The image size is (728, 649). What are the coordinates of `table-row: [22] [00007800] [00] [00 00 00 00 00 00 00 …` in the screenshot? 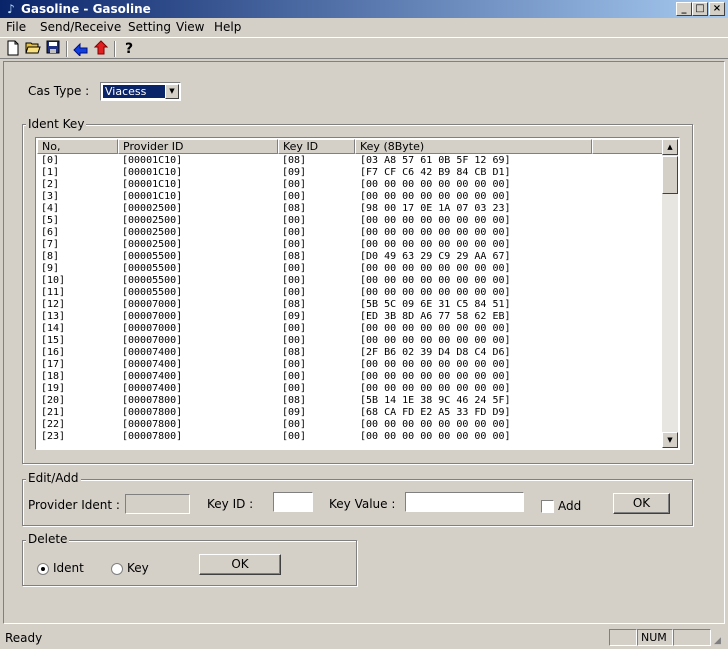 It's located at (350, 425).